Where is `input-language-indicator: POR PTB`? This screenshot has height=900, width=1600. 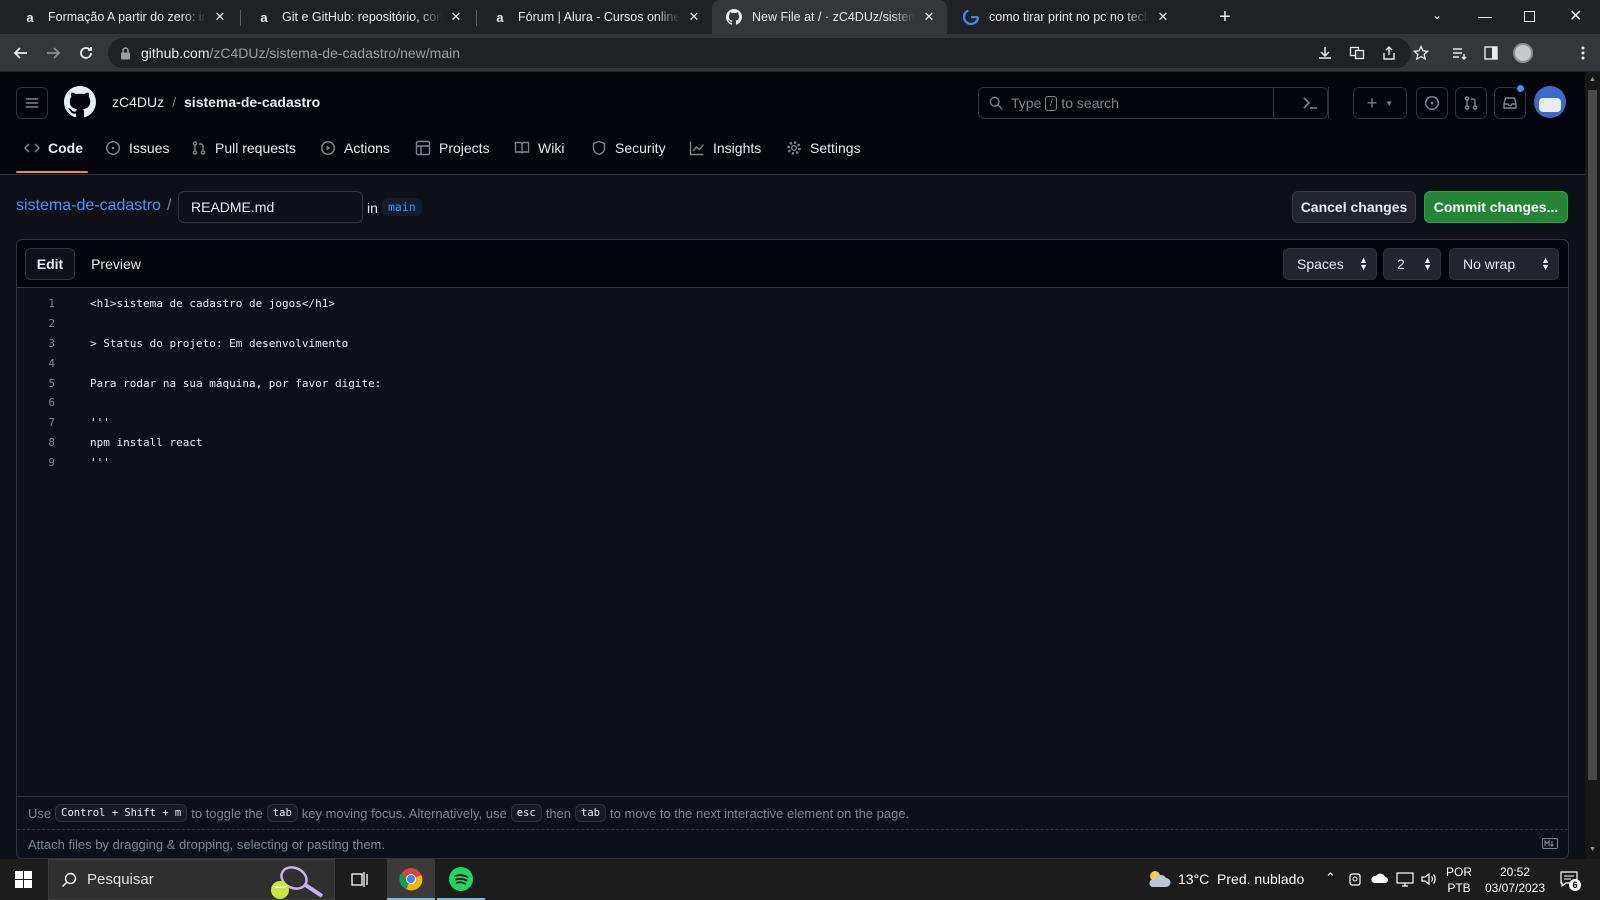 input-language-indicator: POR PTB is located at coordinates (1459, 880).